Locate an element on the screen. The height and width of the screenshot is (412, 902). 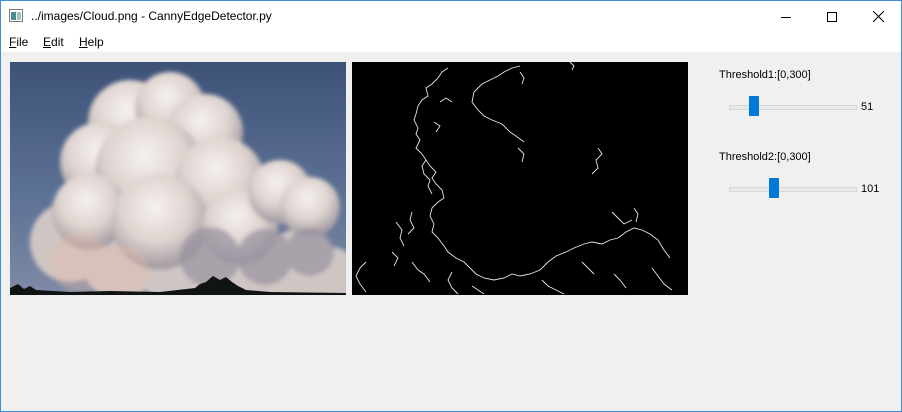
minimize-icon is located at coordinates (786, 17).